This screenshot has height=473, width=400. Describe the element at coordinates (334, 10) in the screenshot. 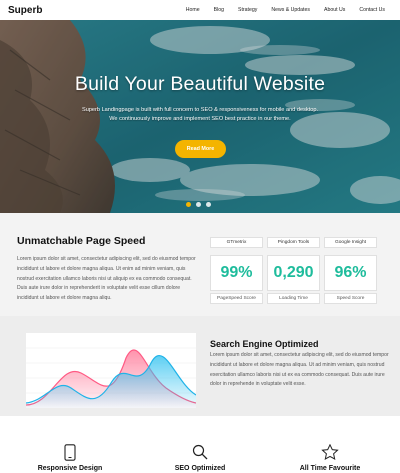

I see `nav-item-about: About Us` at that location.